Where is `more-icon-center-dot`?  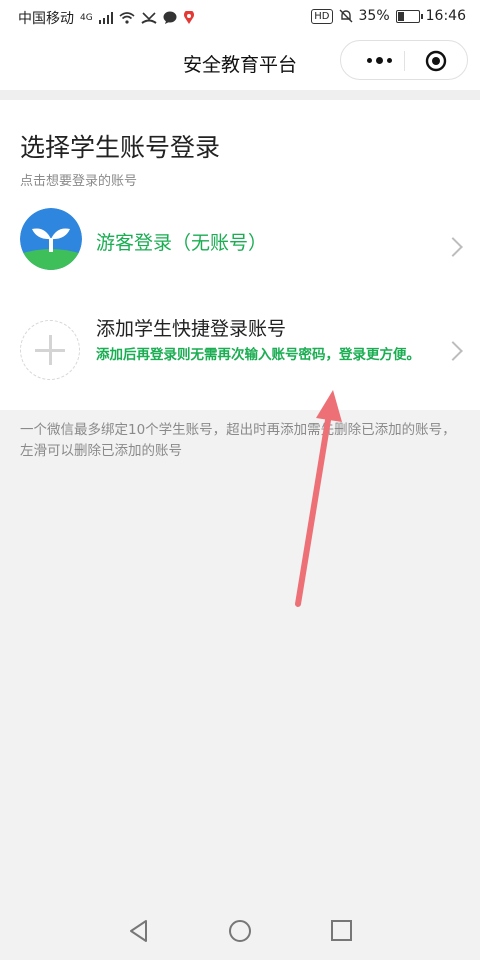
more-icon-center-dot is located at coordinates (379, 60).